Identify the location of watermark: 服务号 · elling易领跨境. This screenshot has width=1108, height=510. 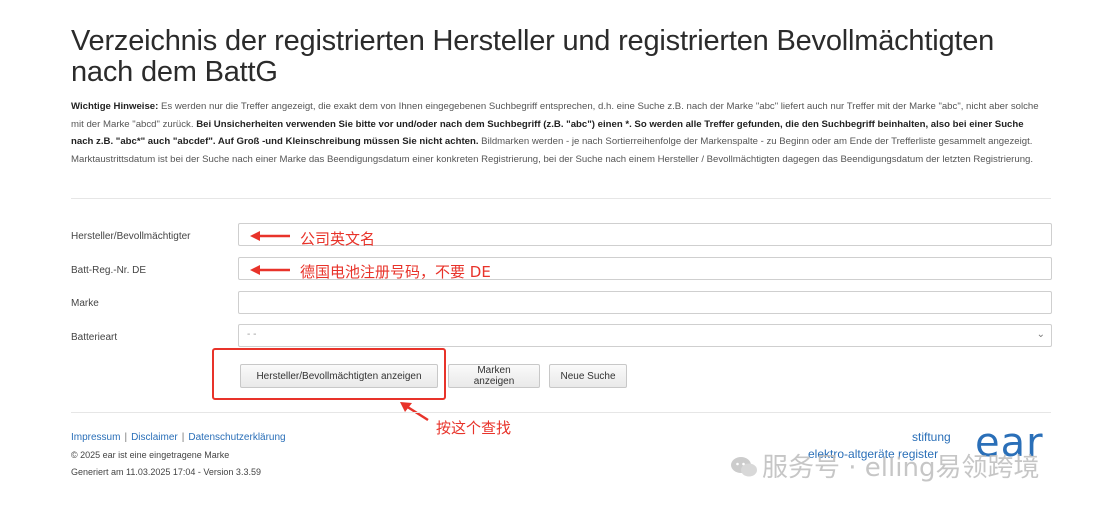
(884, 465).